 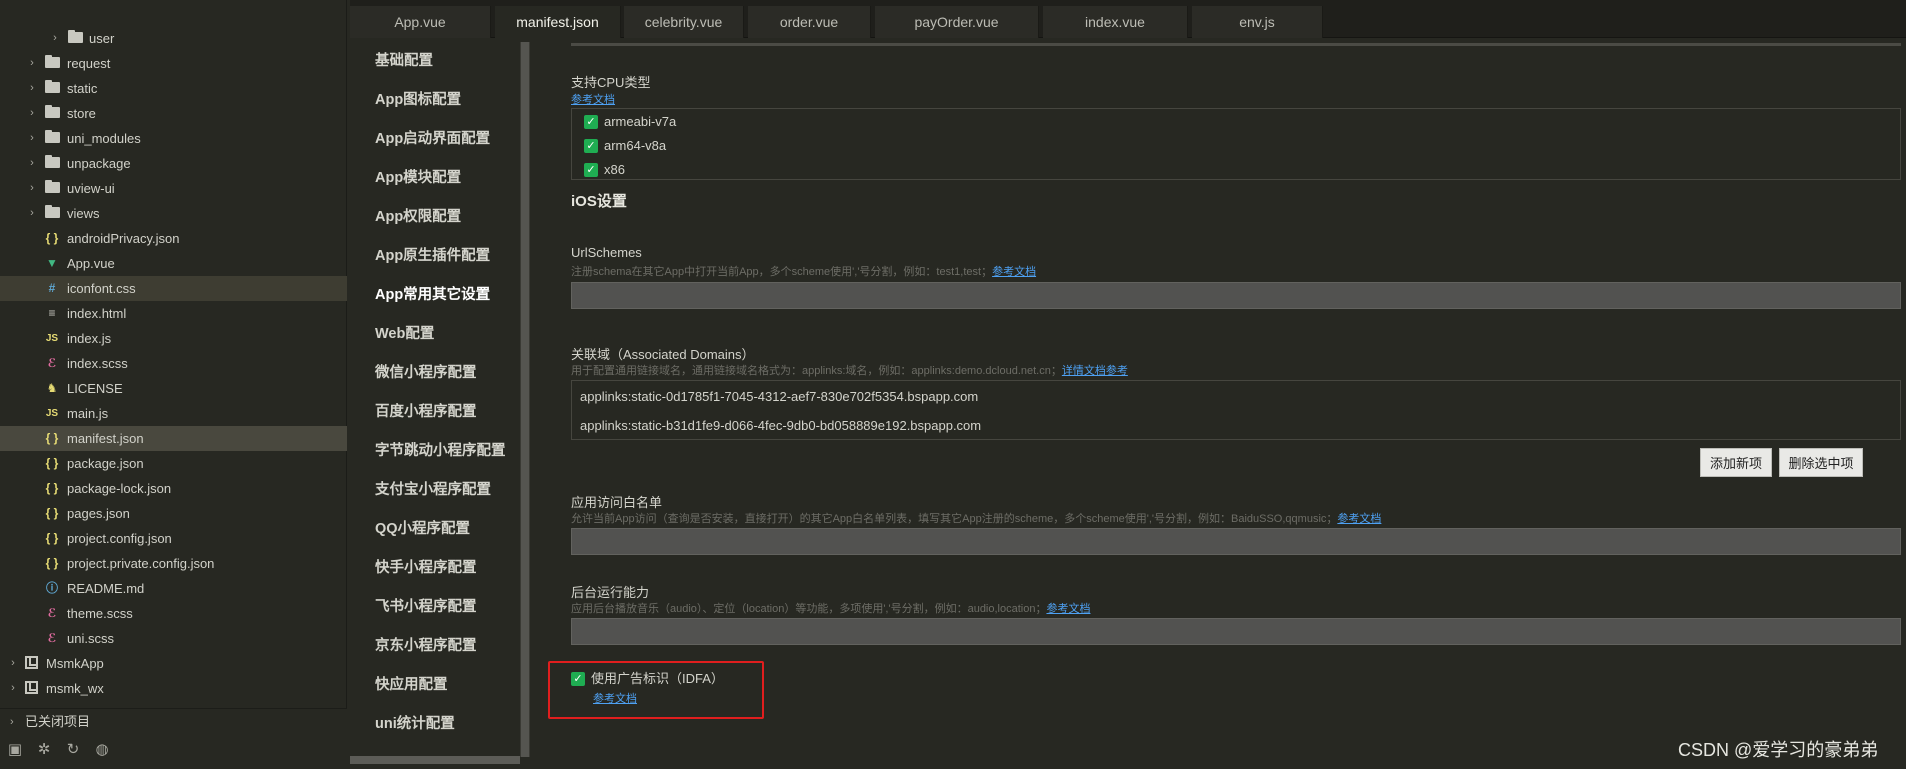 I want to click on sync-icon: ↻, so click(x=73, y=750).